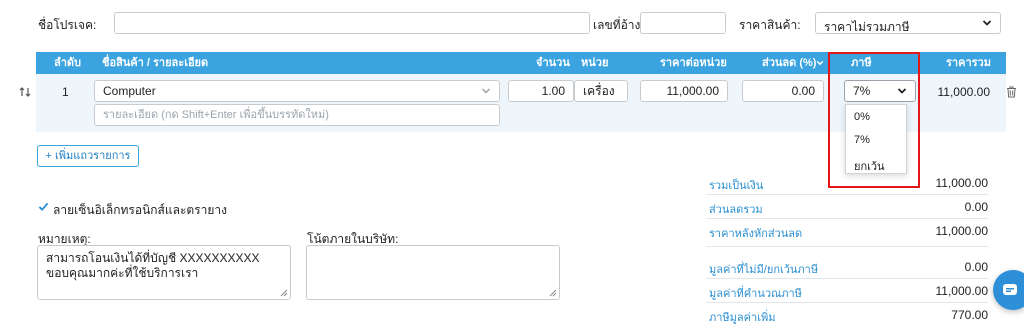  What do you see at coordinates (683, 23) in the screenshot?
I see `reference-input` at bounding box center [683, 23].